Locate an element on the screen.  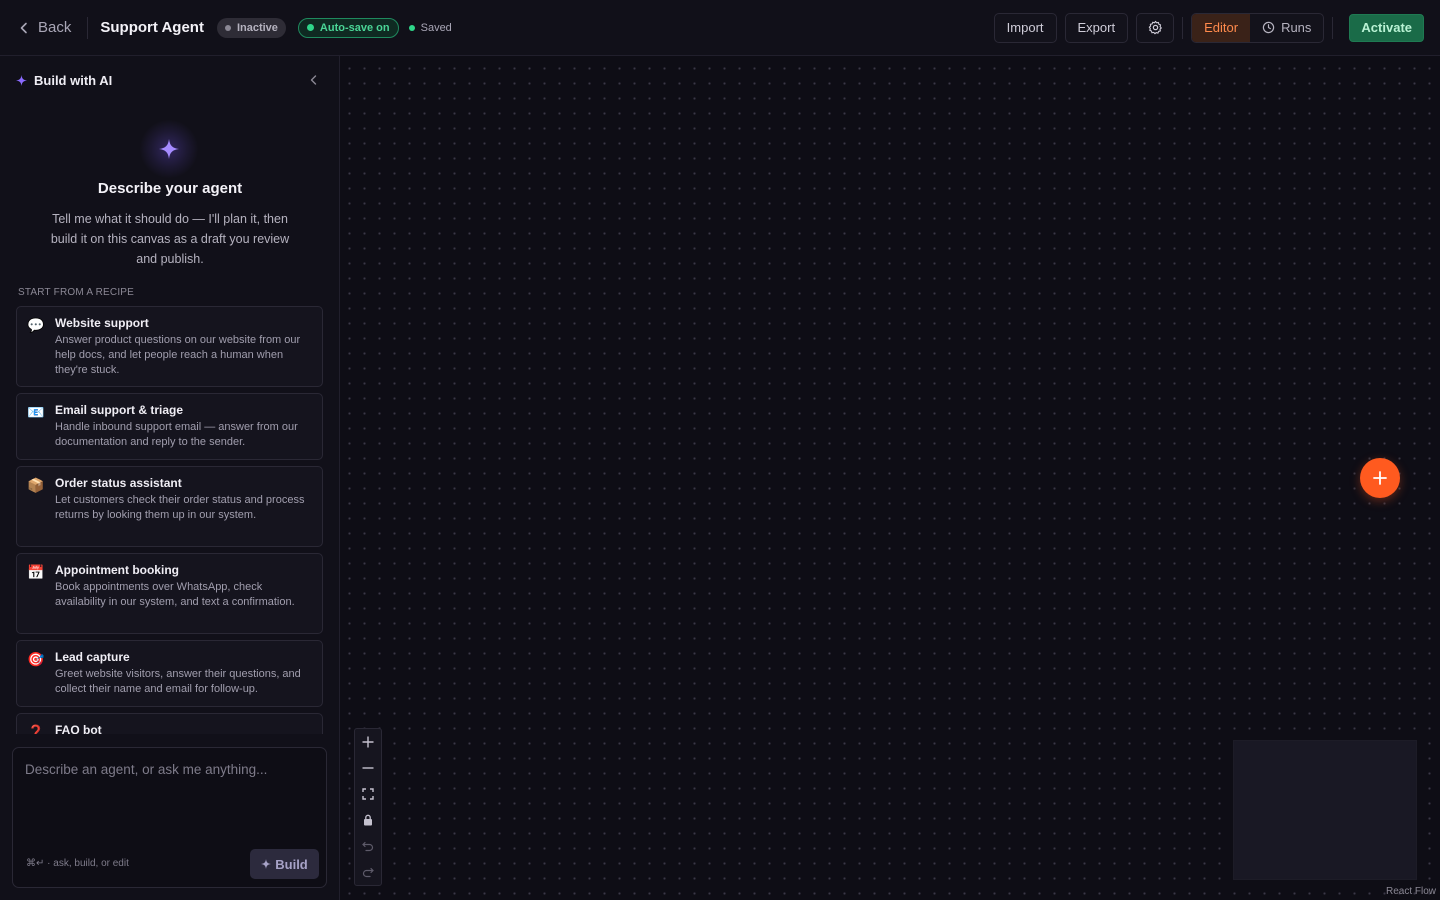
saved-dot is located at coordinates (411, 27).